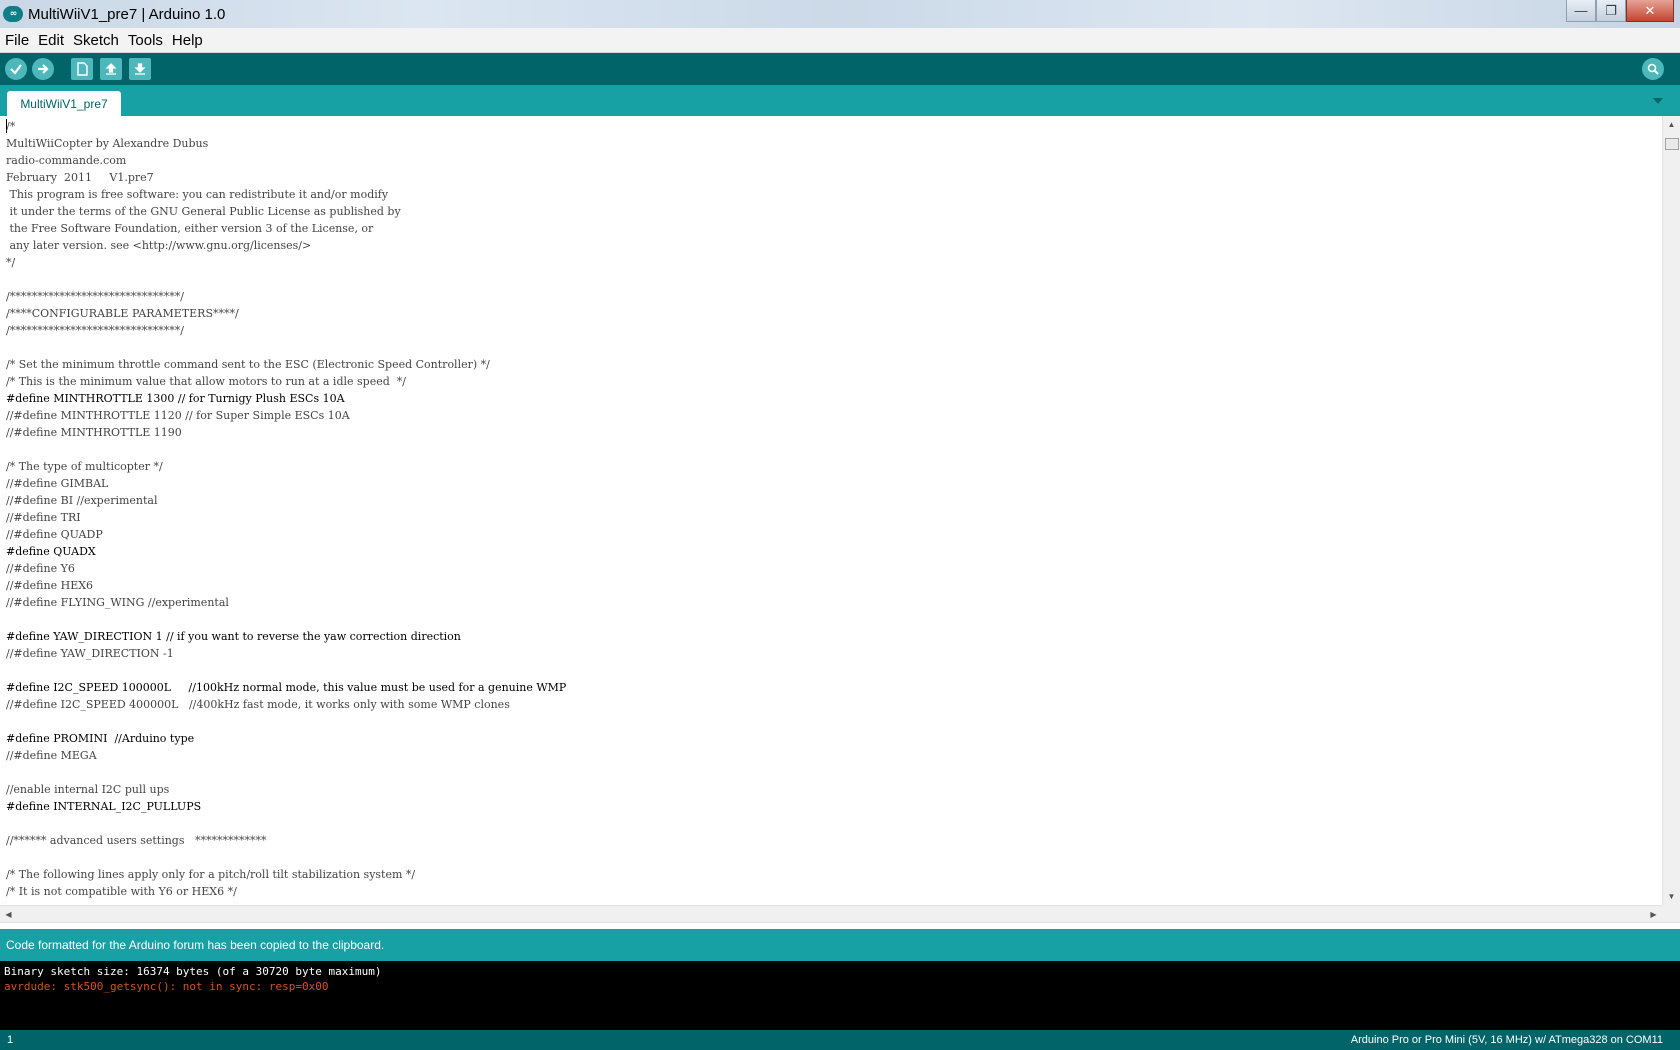  What do you see at coordinates (840, 69) in the screenshot?
I see `toolbar` at bounding box center [840, 69].